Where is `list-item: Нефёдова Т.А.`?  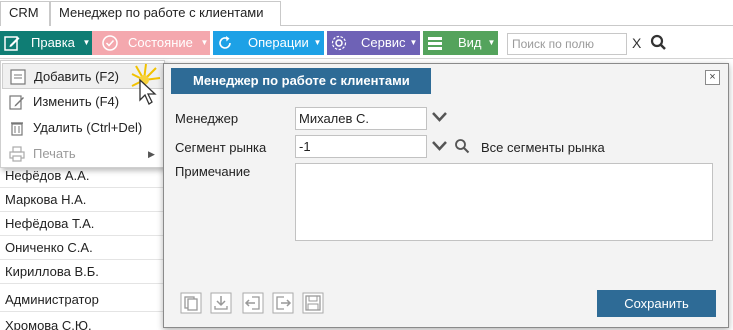 list-item: Нефёдова Т.А. is located at coordinates (81, 224).